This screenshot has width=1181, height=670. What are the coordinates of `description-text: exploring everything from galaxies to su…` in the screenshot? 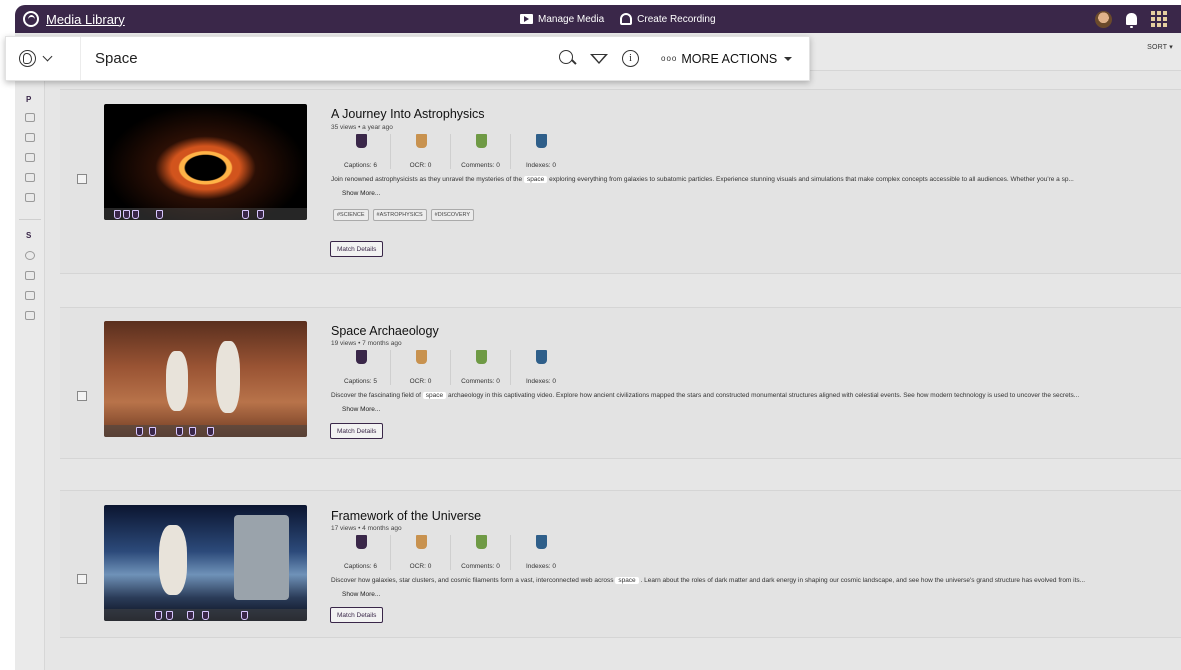 It's located at (811, 179).